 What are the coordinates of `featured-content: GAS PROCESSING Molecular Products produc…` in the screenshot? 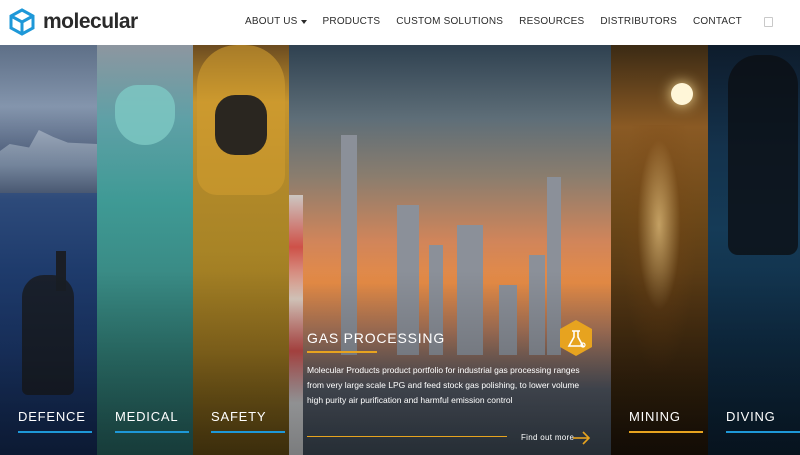 It's located at (452, 369).